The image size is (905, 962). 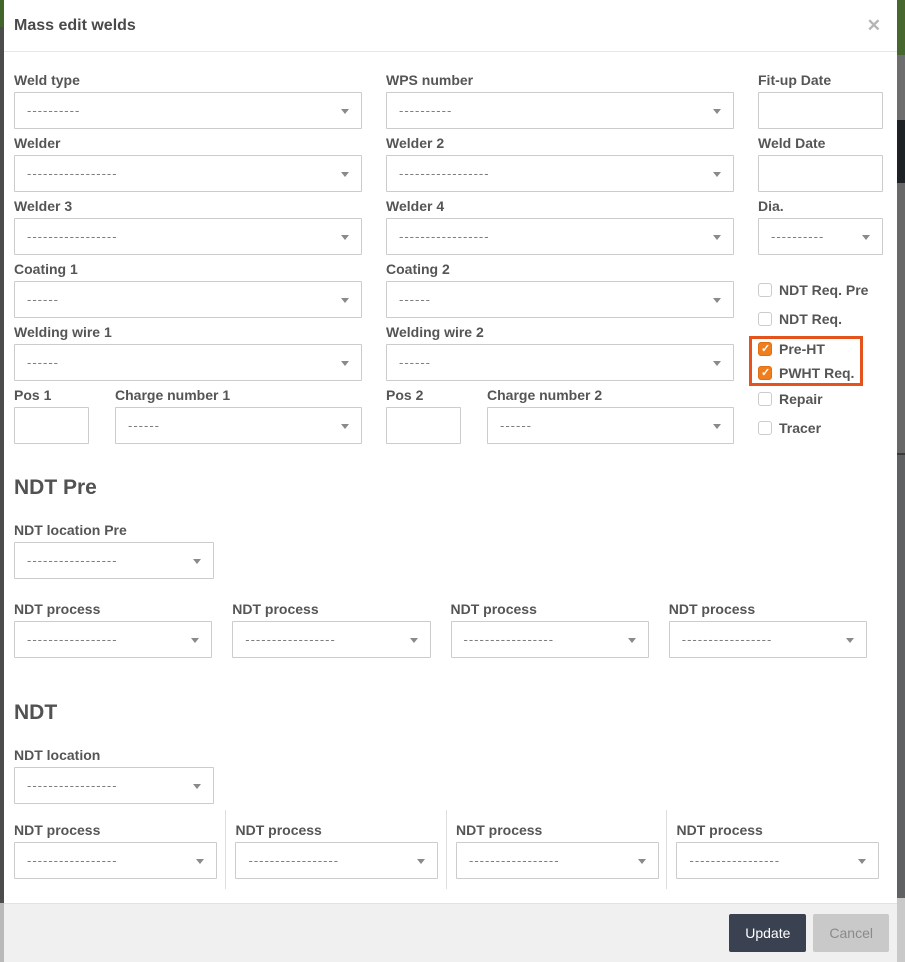 I want to click on dia-label: Dia., so click(x=771, y=206).